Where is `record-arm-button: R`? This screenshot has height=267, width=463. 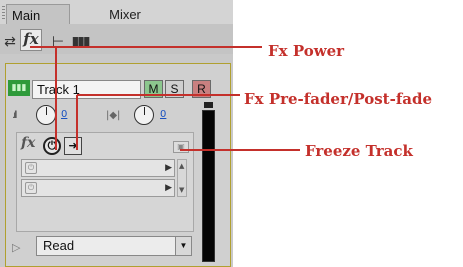
record-arm-button: R is located at coordinates (201, 89).